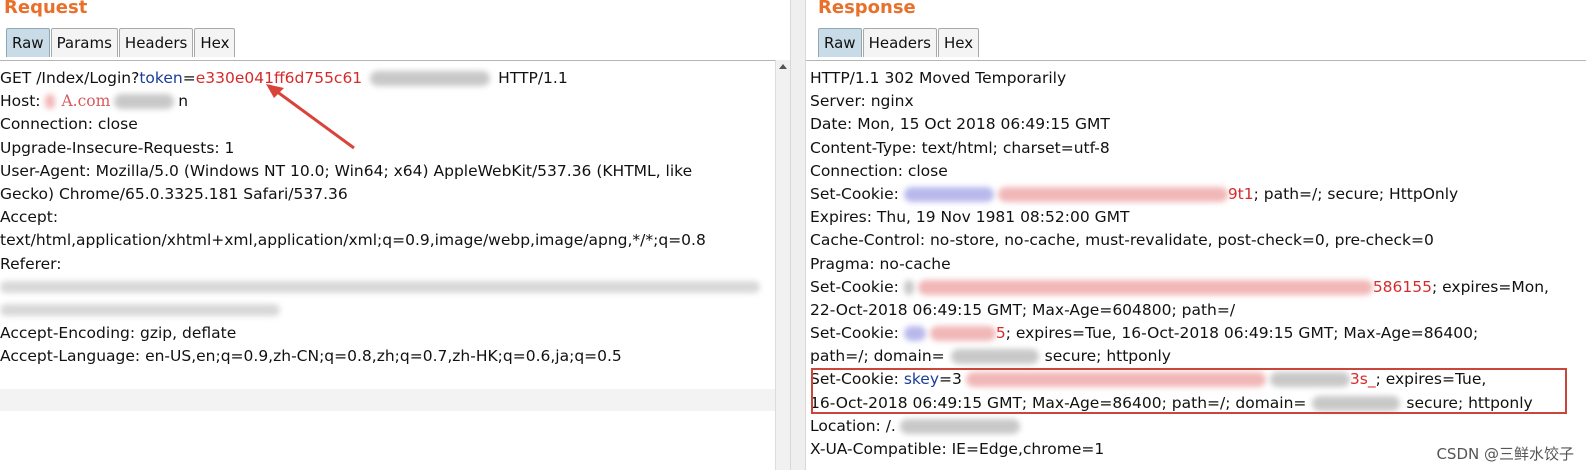  Describe the element at coordinates (50, 102) in the screenshot. I see `redacted-host-prefix` at that location.